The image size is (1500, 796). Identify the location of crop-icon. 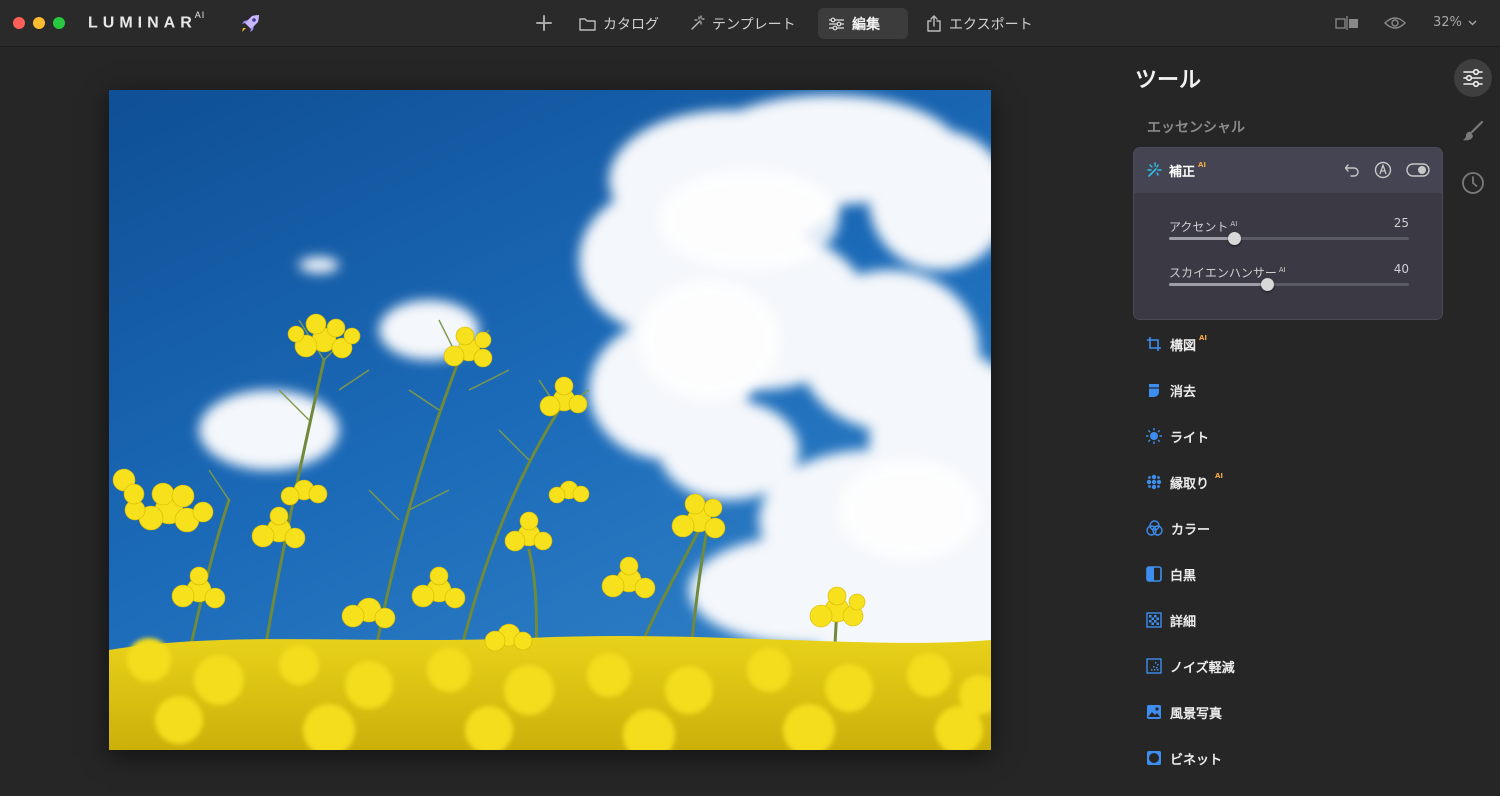
(1154, 344).